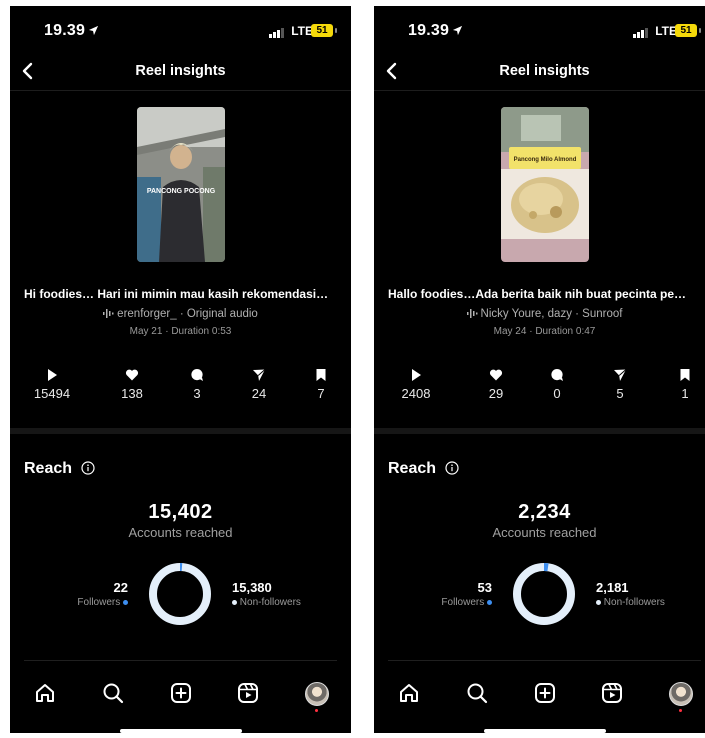 This screenshot has height=738, width=705. I want to click on plays-count: 2408, so click(416, 393).